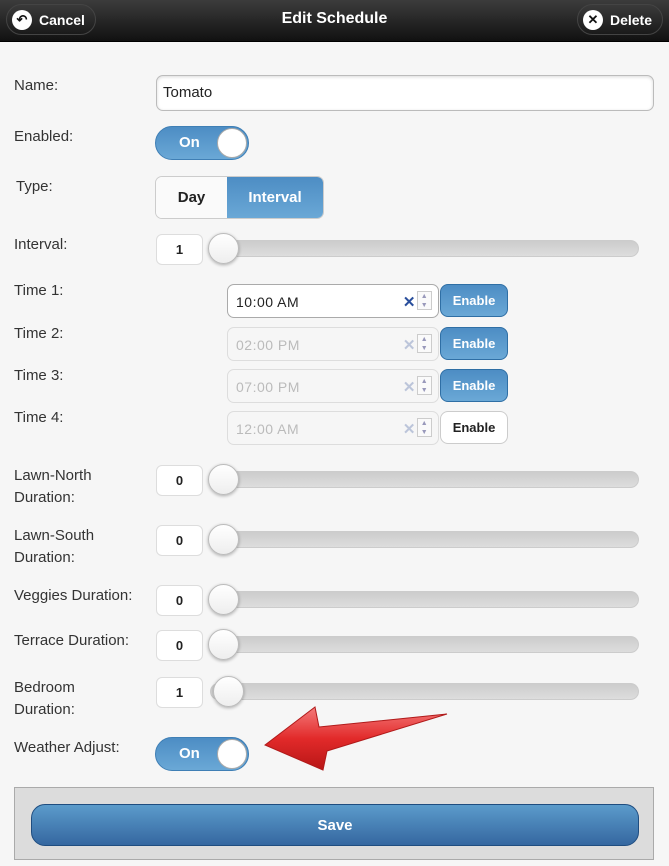 This screenshot has height=866, width=669. Describe the element at coordinates (356, 738) in the screenshot. I see `red-arrow-annotation` at that location.